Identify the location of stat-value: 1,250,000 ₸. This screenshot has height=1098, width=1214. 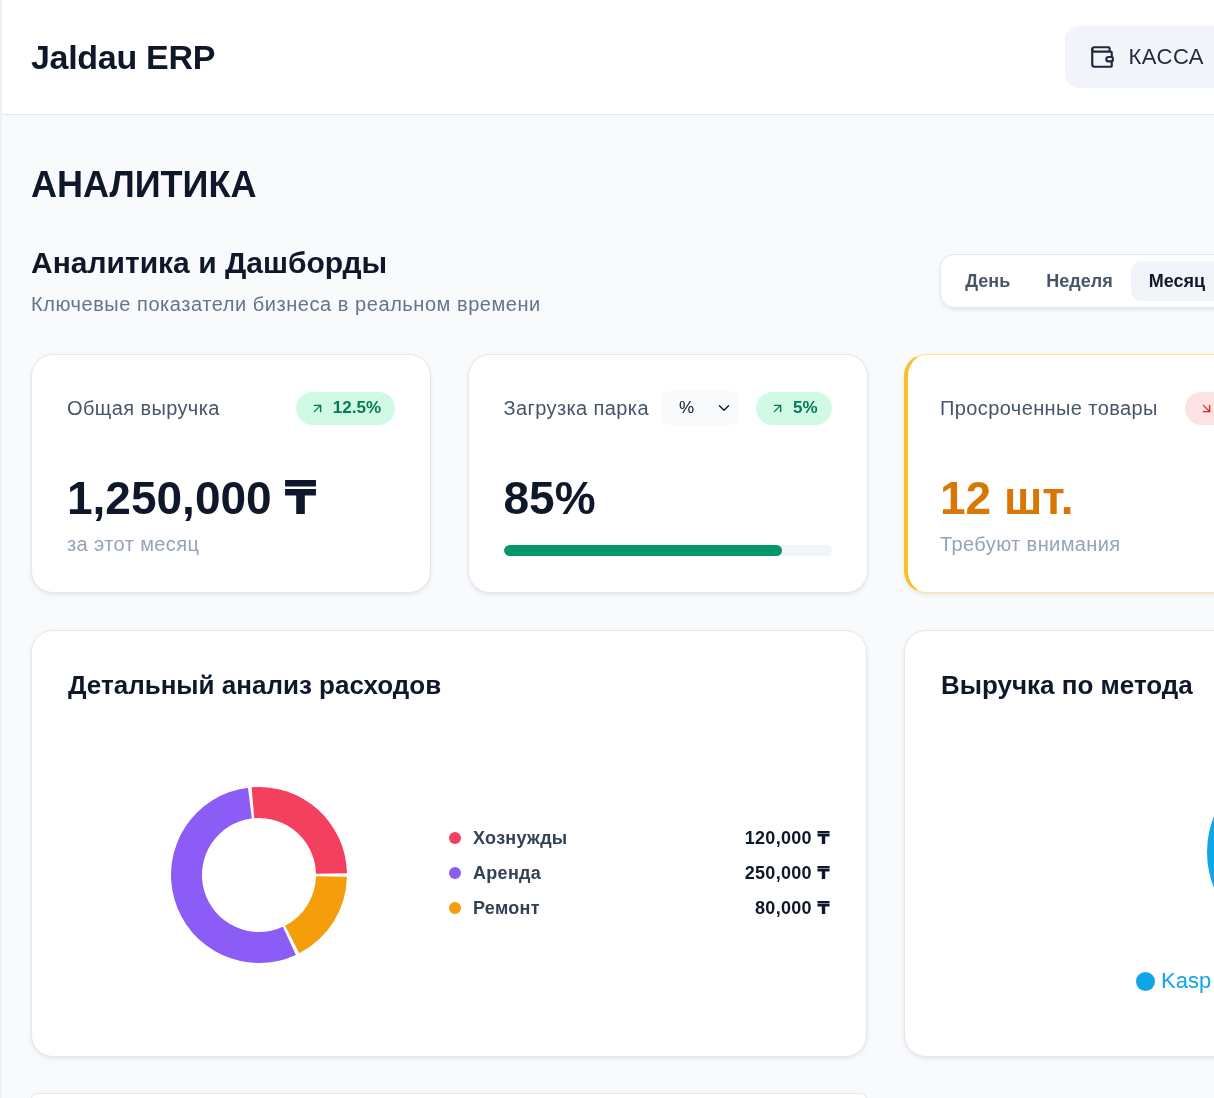
(192, 498).